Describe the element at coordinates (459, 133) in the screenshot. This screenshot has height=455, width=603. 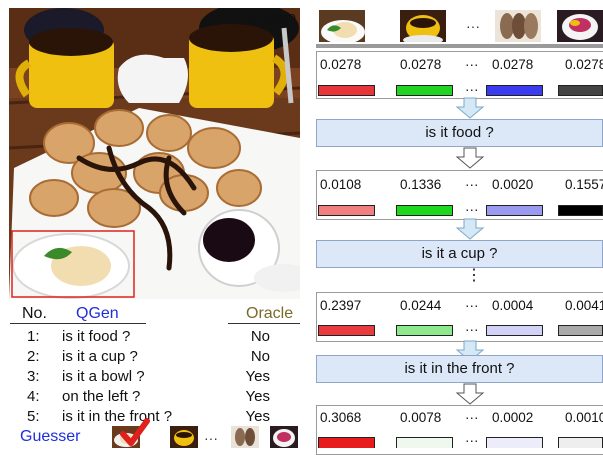
I see `question-box: is it food ?` at that location.